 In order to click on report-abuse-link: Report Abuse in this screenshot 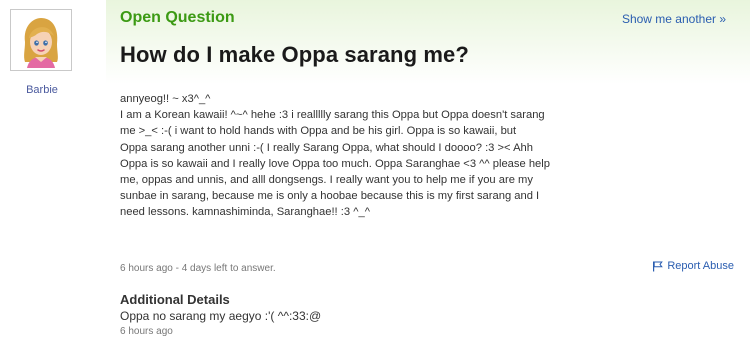, I will do `click(693, 266)`.